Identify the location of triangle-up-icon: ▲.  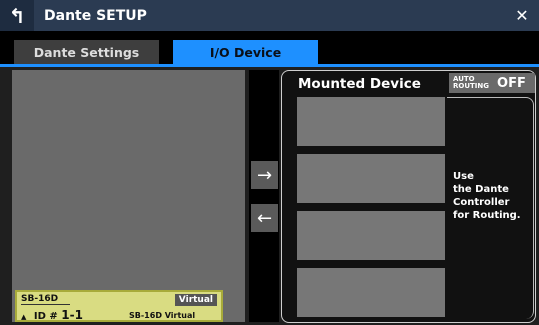
(24, 317).